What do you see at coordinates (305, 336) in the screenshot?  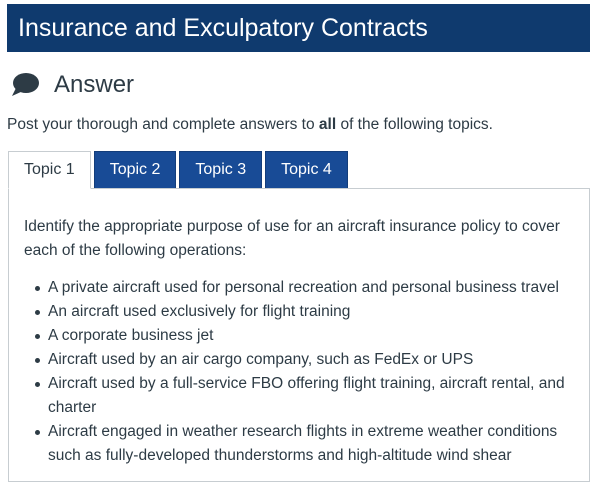 I see `list-item: A corporate business jet` at bounding box center [305, 336].